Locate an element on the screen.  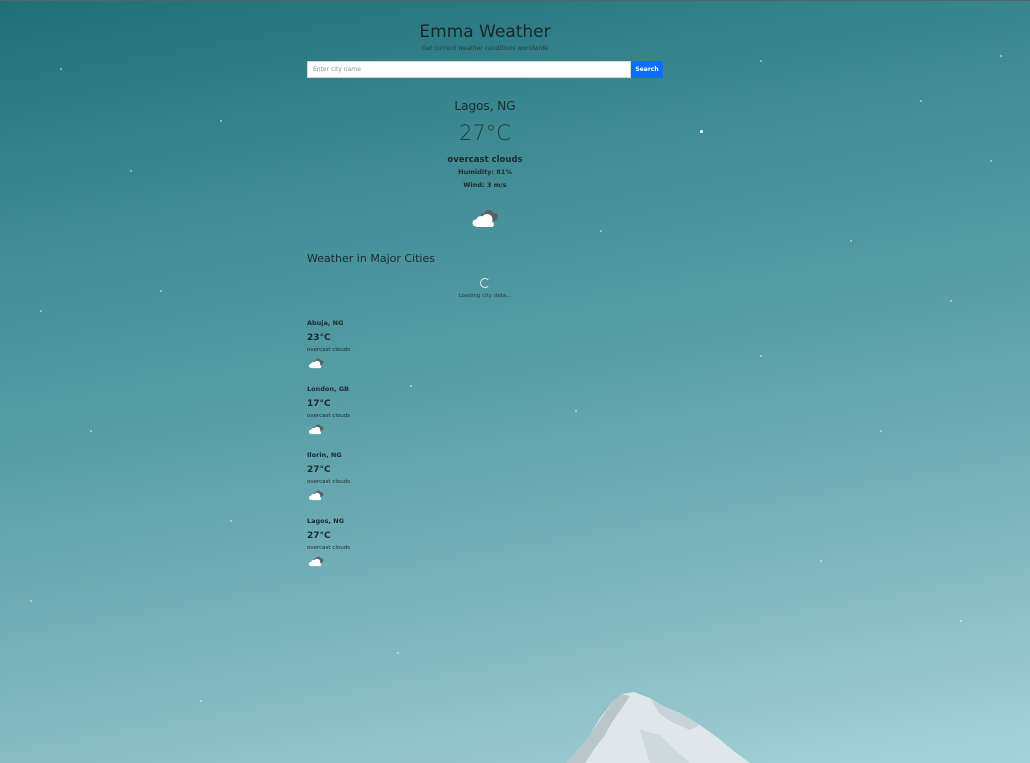
city-search-input is located at coordinates (469, 69).